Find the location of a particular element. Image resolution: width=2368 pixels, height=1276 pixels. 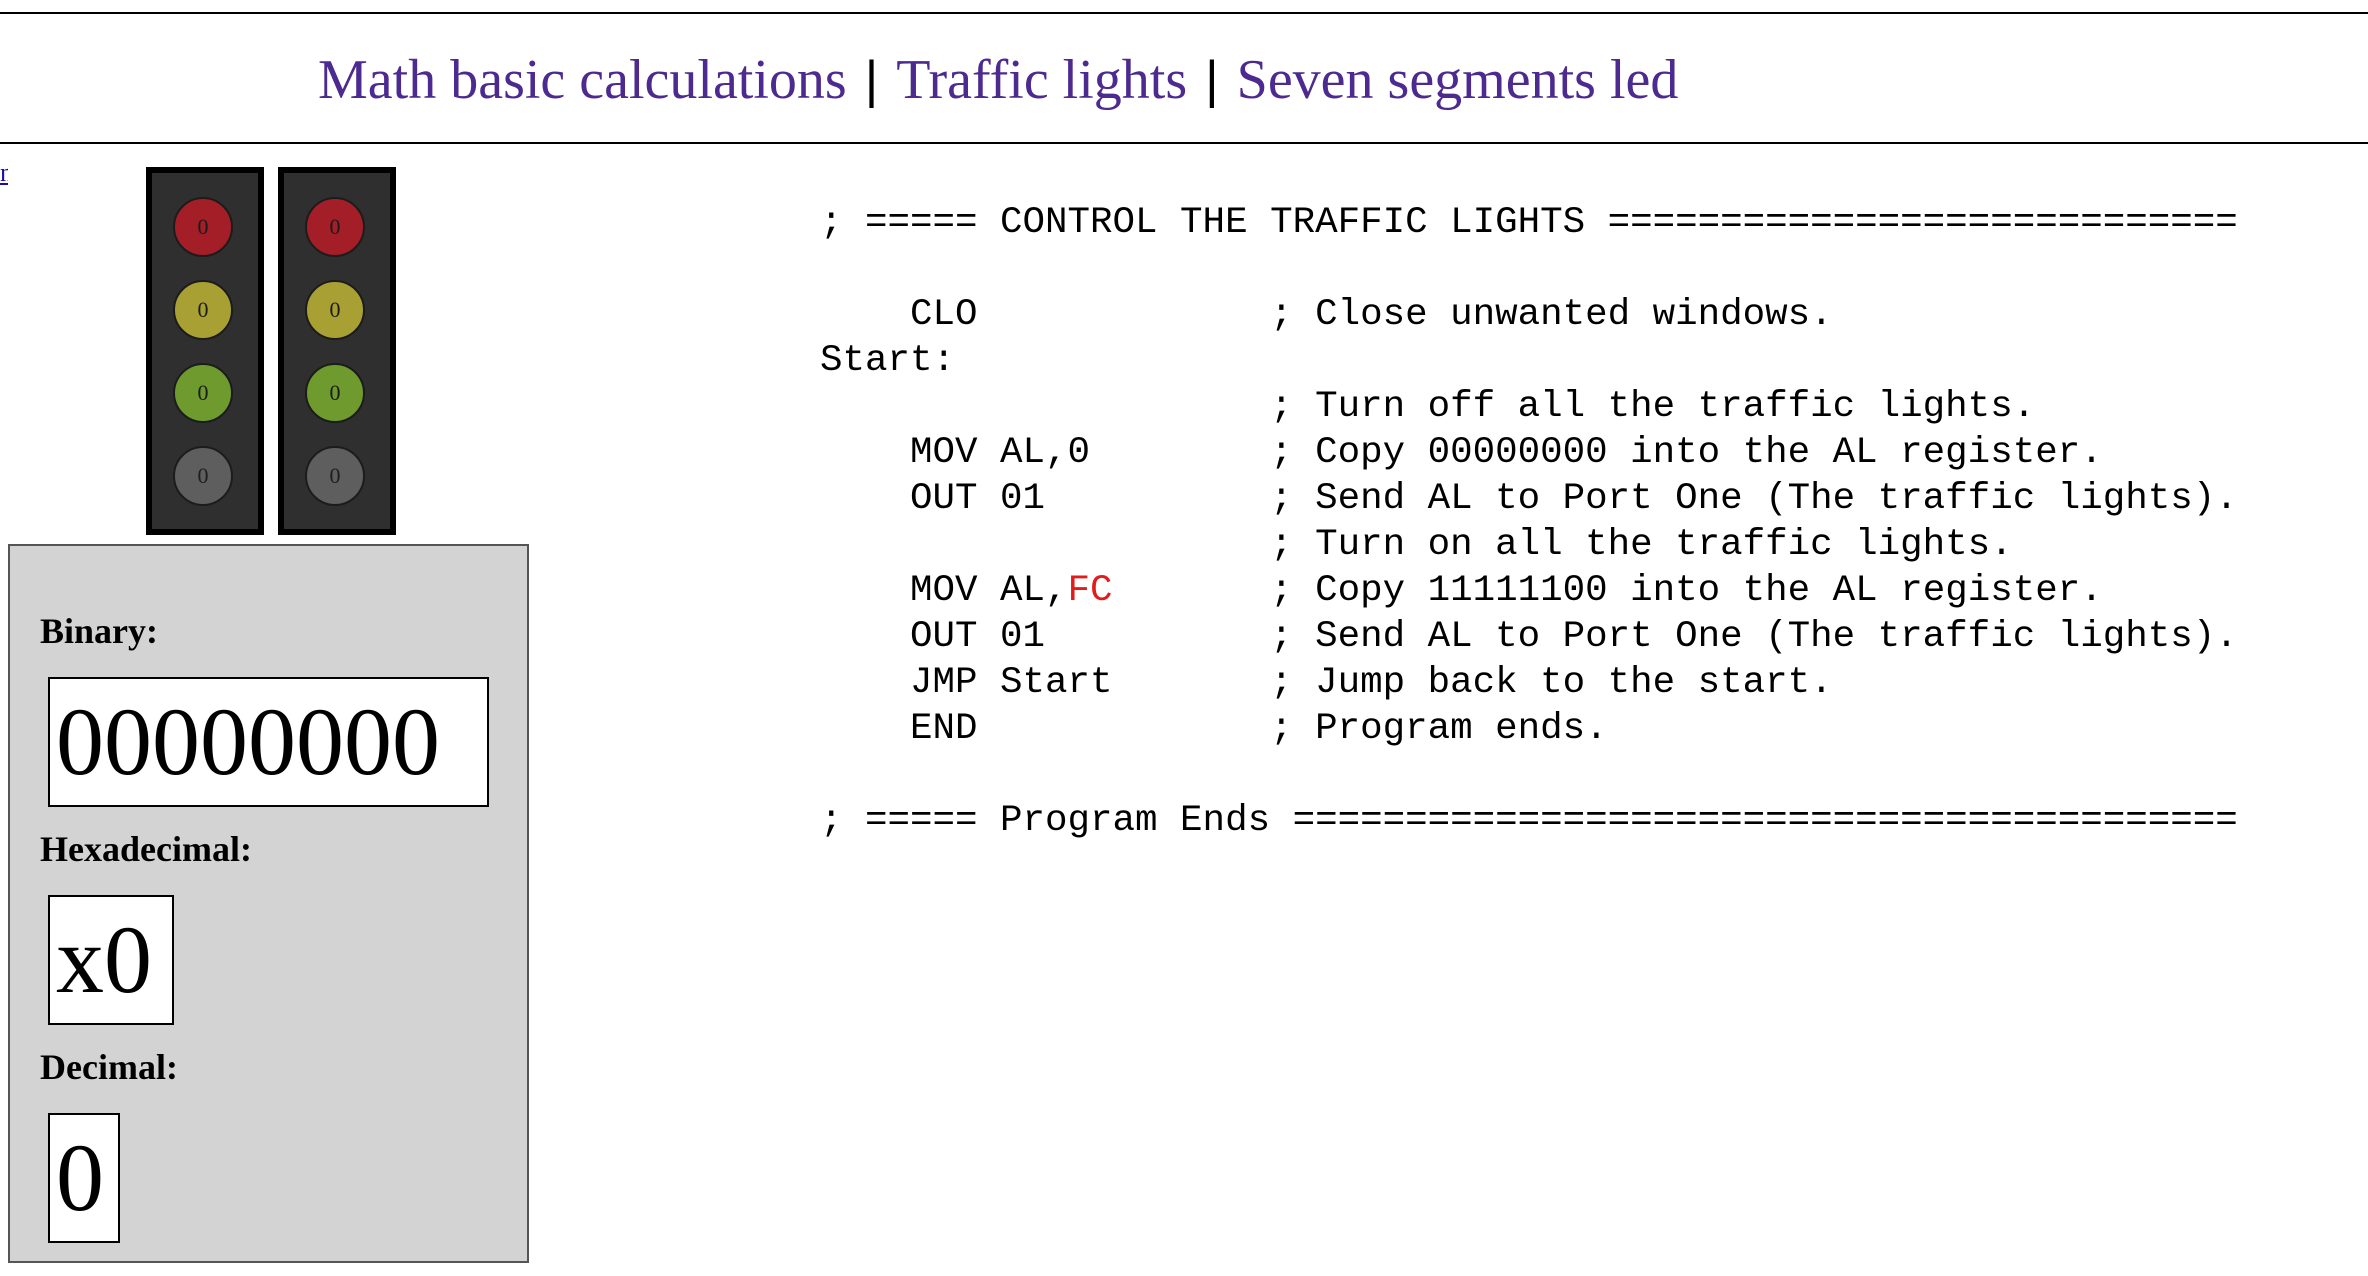

edge-link: n is located at coordinates (4, 173).